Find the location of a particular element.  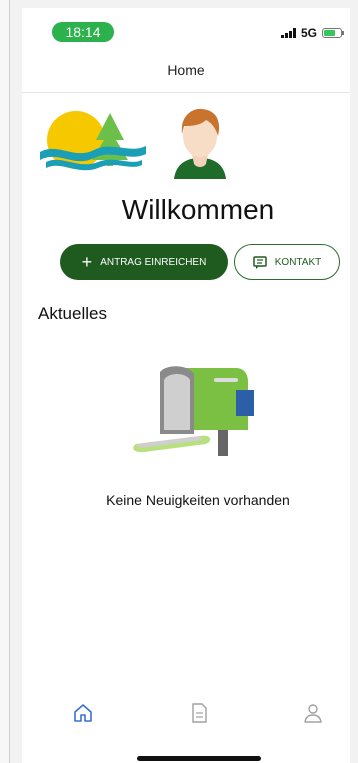

bottom-tab-bar is located at coordinates (186, 718).